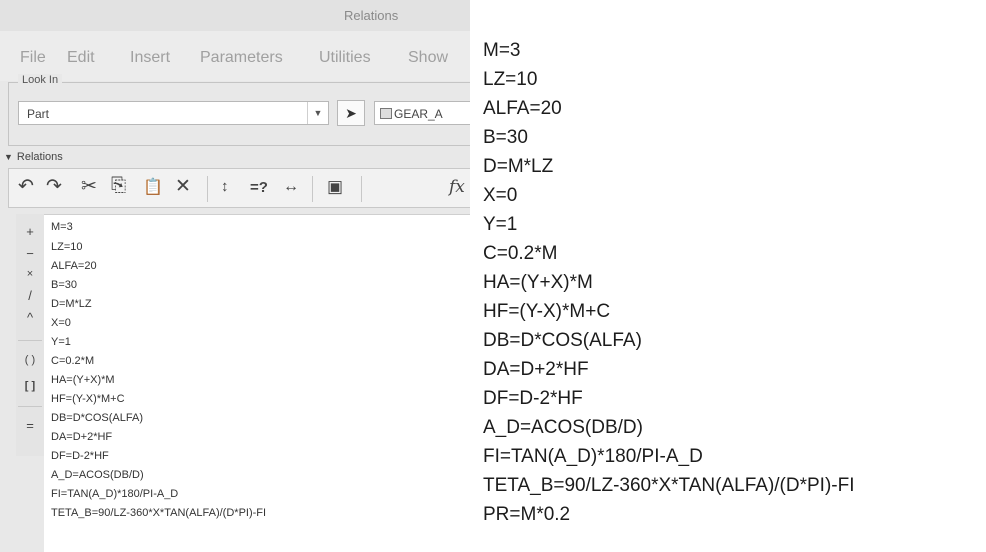 The height and width of the screenshot is (552, 986). What do you see at coordinates (457, 187) in the screenshot?
I see `insert-function-icon: fx` at bounding box center [457, 187].